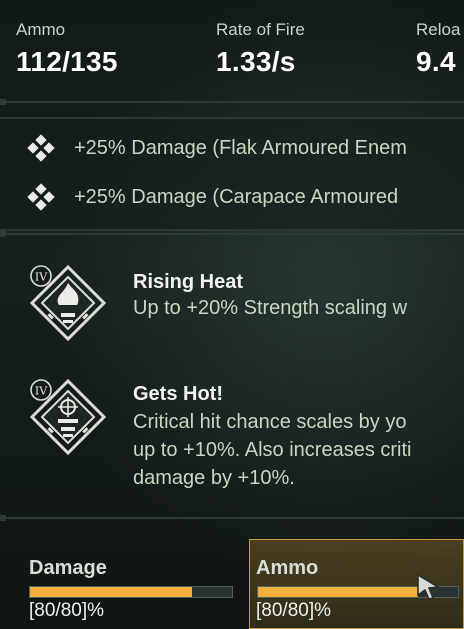  Describe the element at coordinates (188, 282) in the screenshot. I see `perk-title: Rising Heat` at that location.